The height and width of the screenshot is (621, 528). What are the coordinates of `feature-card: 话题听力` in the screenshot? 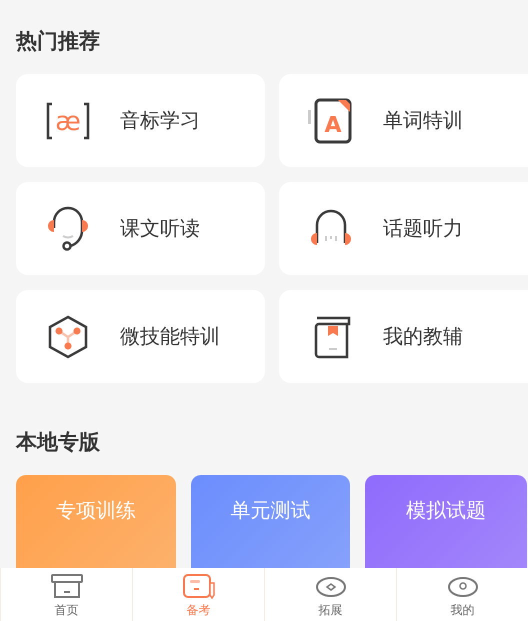 It's located at (403, 228).